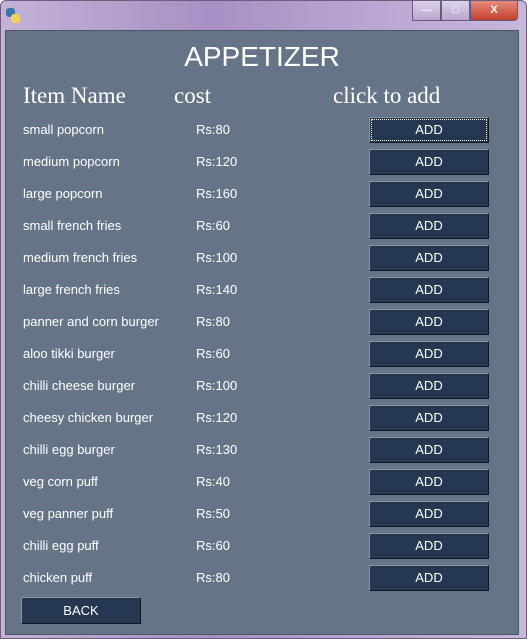 The width and height of the screenshot is (527, 639). What do you see at coordinates (68, 513) in the screenshot?
I see `item-name: veg panner puff` at bounding box center [68, 513].